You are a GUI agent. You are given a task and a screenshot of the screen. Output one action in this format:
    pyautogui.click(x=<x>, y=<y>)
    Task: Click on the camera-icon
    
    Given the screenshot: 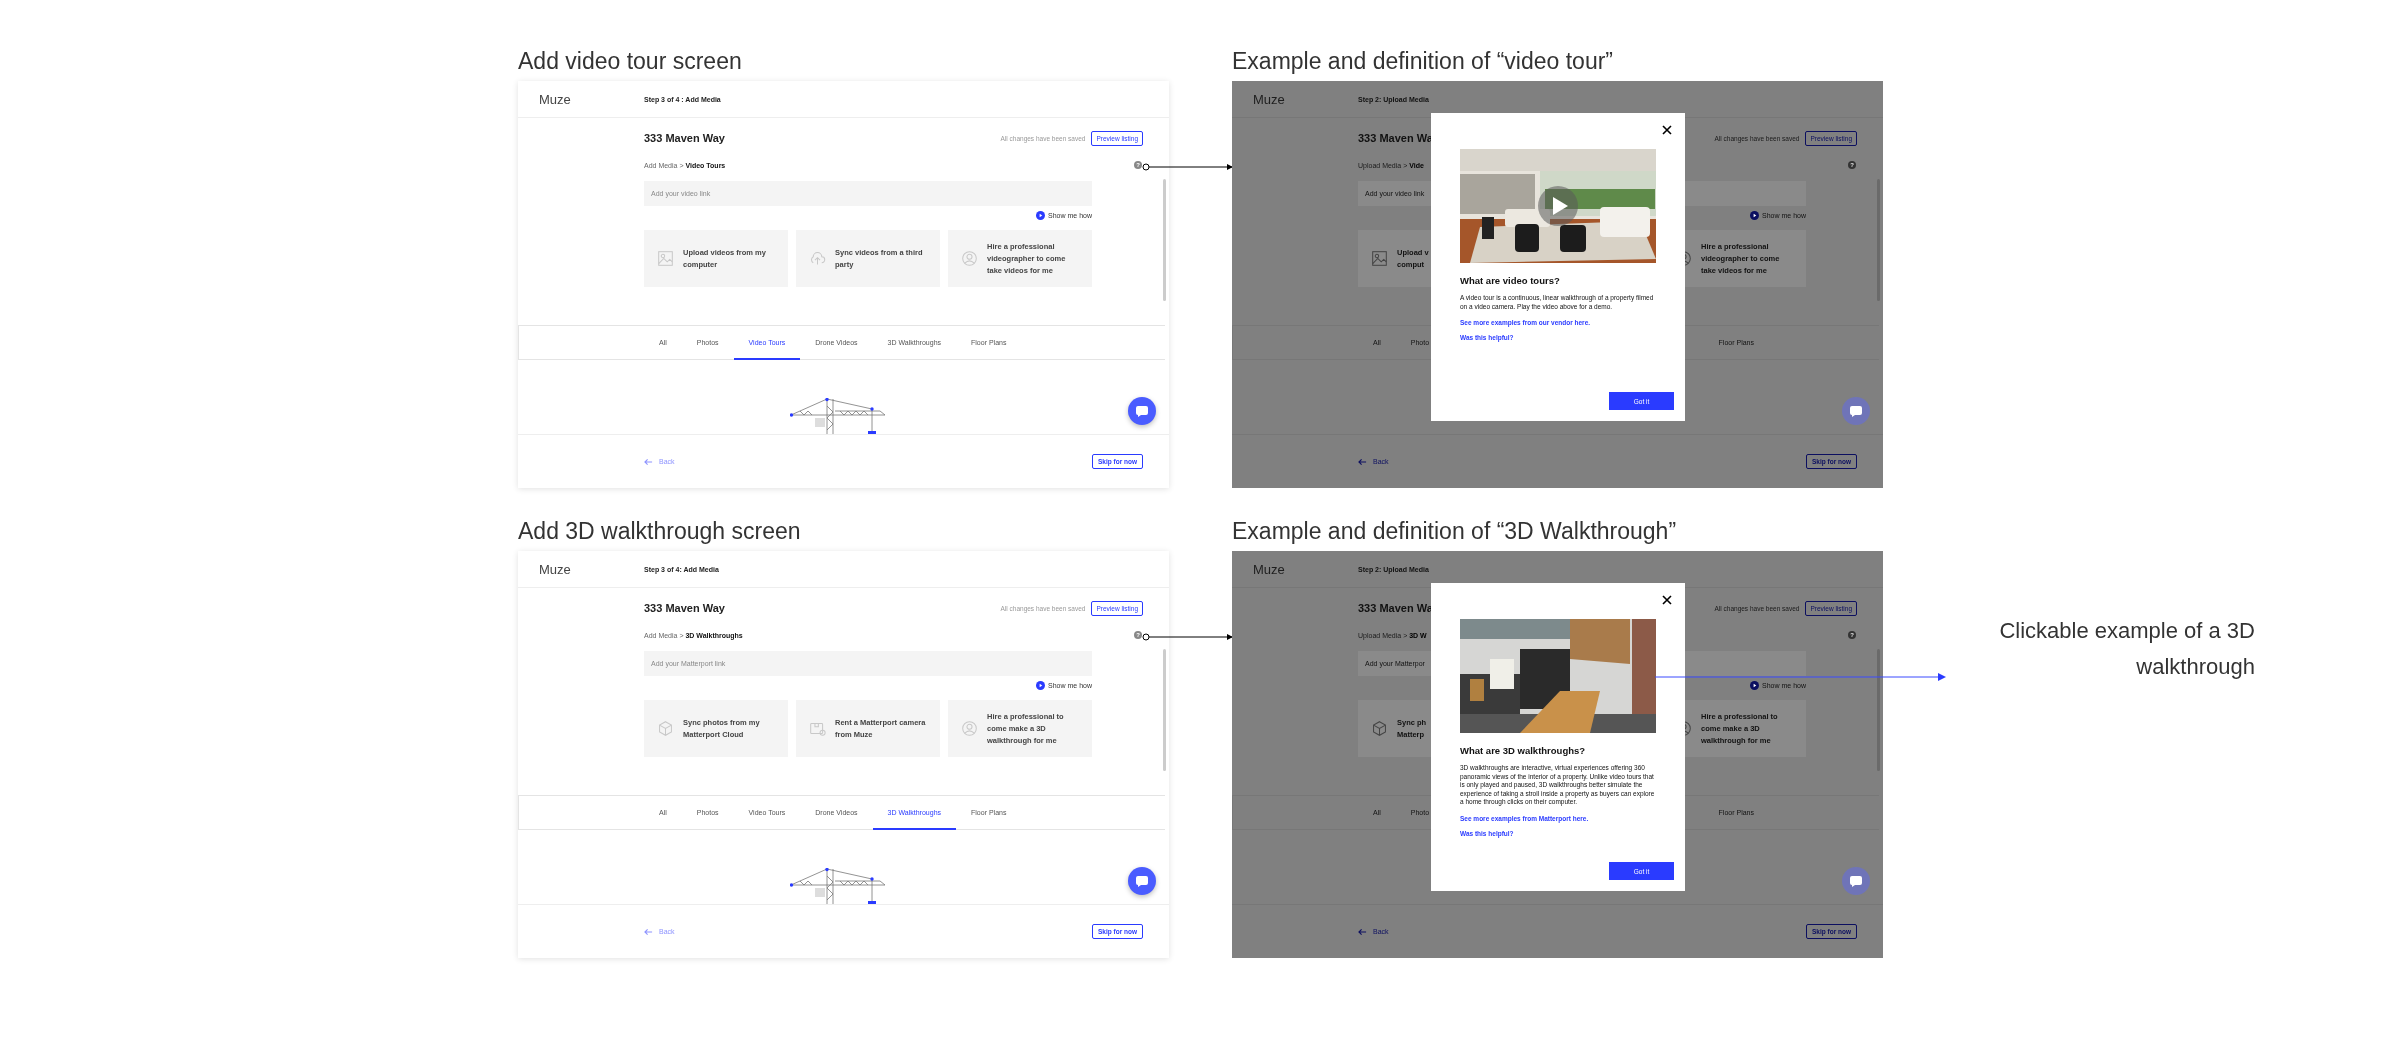 What is the action you would take?
    pyautogui.click(x=817, y=728)
    